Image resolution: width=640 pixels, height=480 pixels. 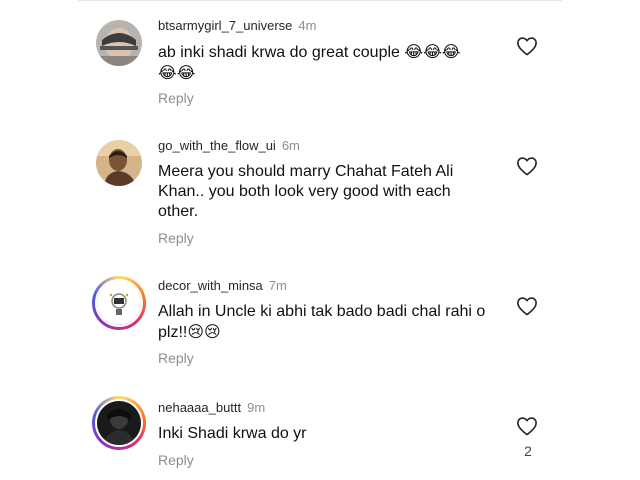 I want to click on avatar-logo, so click(x=119, y=303).